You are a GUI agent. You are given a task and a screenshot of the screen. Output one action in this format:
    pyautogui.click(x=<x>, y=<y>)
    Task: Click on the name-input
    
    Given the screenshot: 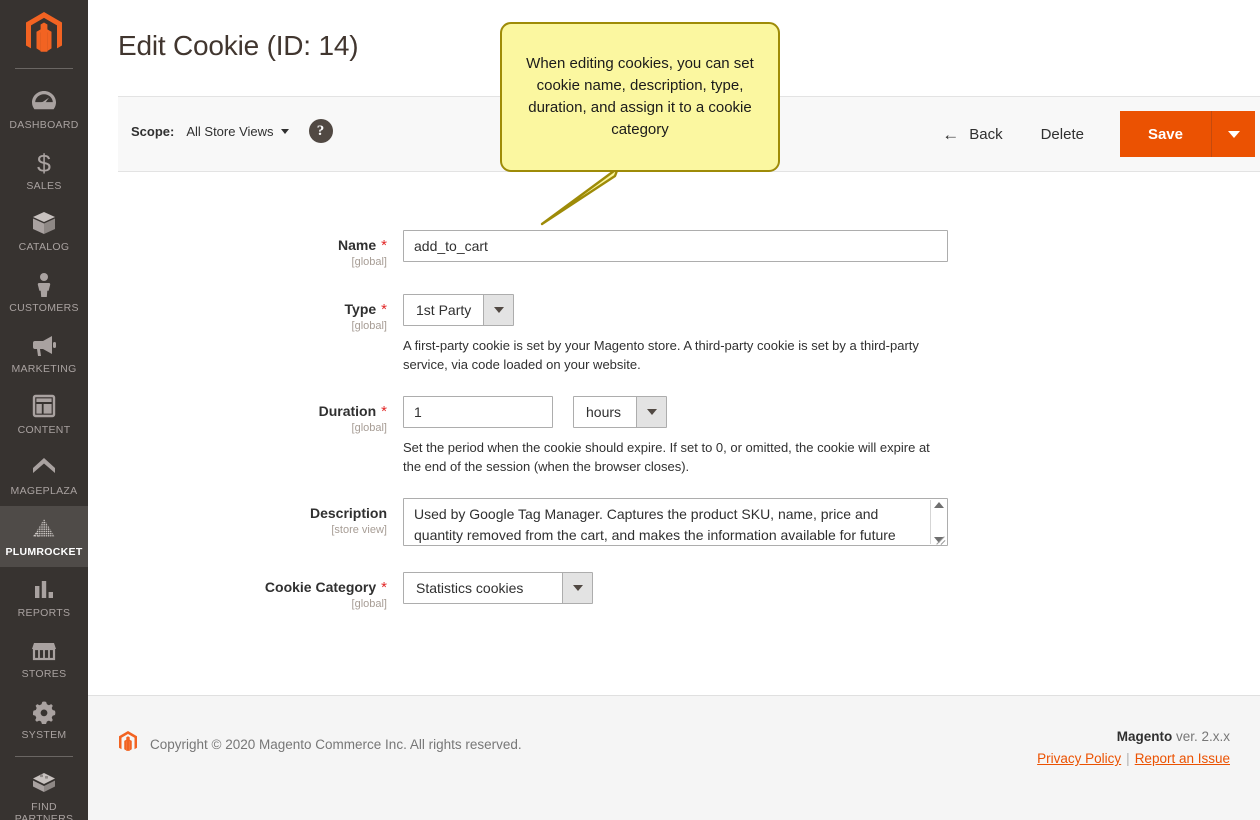 What is the action you would take?
    pyautogui.click(x=675, y=246)
    